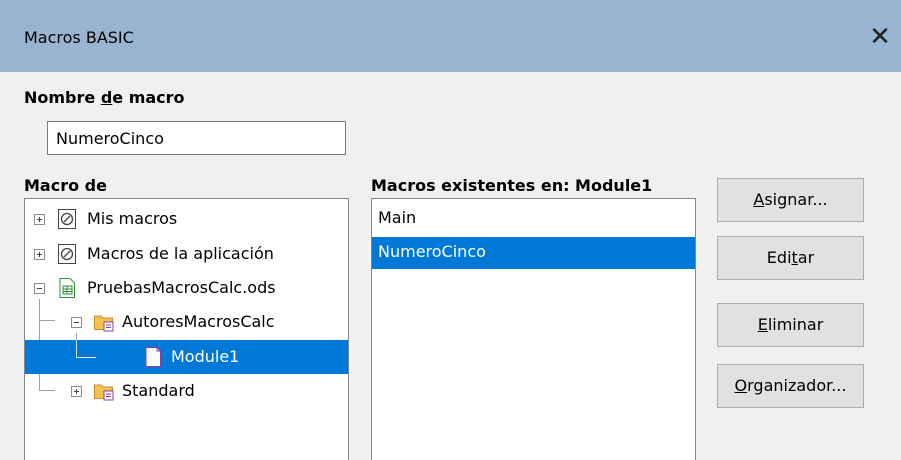 The width and height of the screenshot is (901, 460). What do you see at coordinates (205, 356) in the screenshot?
I see `tree-item-label: Module1` at bounding box center [205, 356].